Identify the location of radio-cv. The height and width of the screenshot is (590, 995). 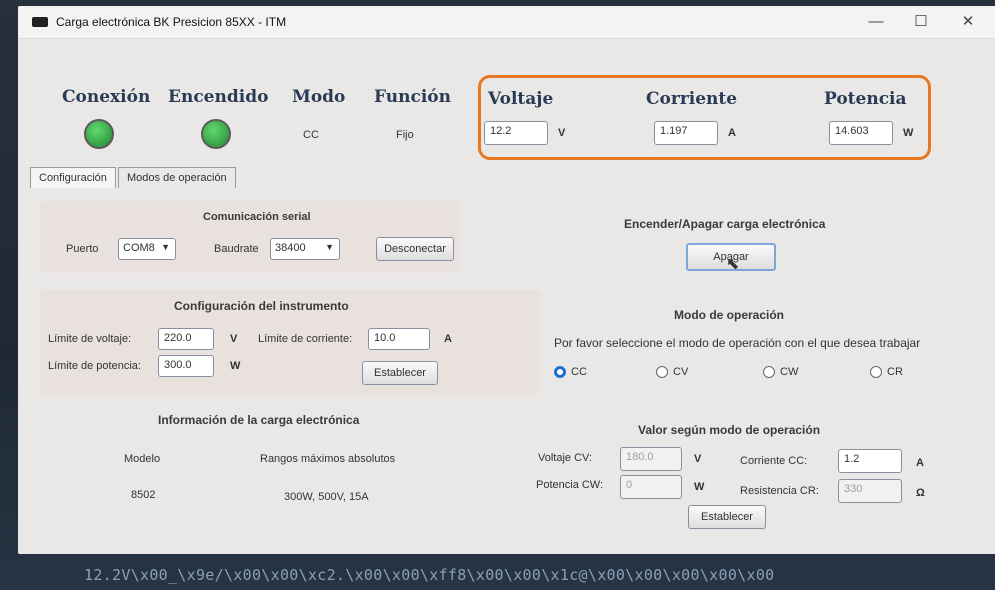
(662, 372).